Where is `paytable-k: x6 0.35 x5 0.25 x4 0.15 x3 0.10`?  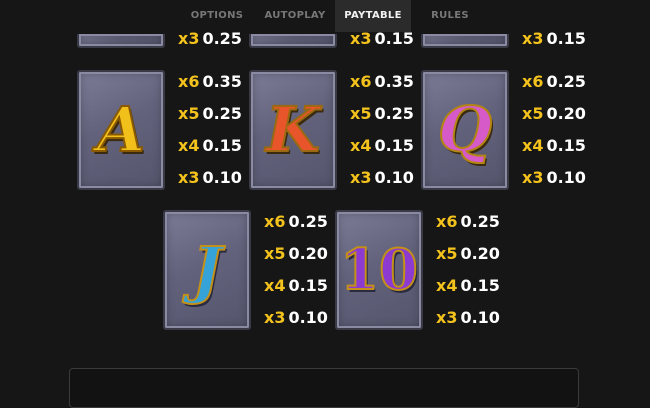 paytable-k: x6 0.35 x5 0.25 x4 0.15 x3 0.10 is located at coordinates (390, 134).